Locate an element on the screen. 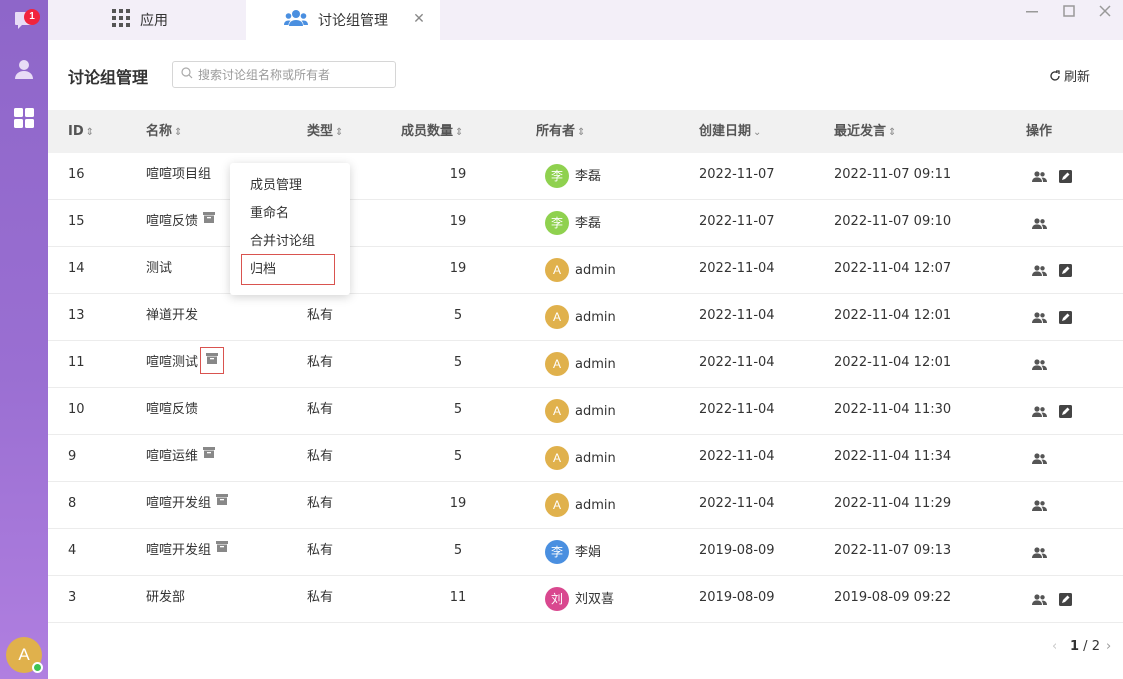 The image size is (1123, 679). online-status-dot is located at coordinates (37, 667).